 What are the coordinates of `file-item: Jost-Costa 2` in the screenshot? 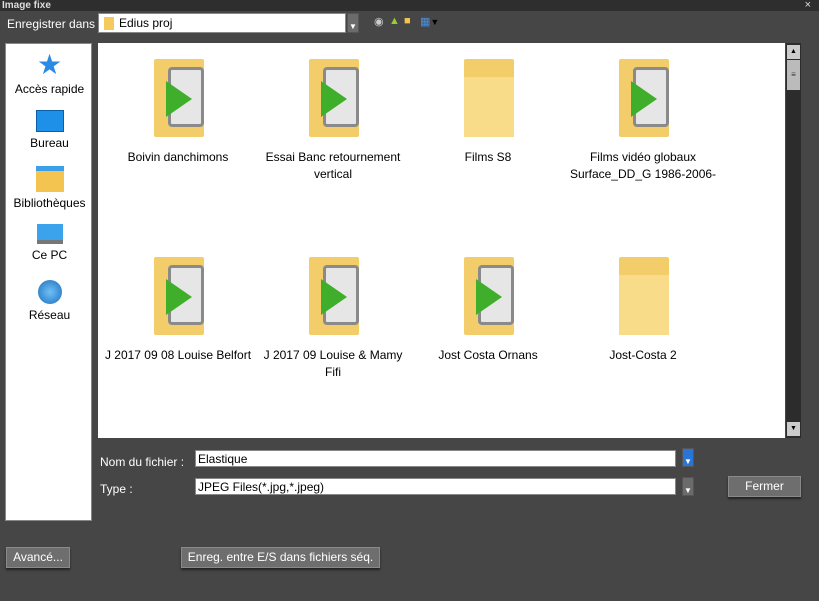 It's located at (643, 309).